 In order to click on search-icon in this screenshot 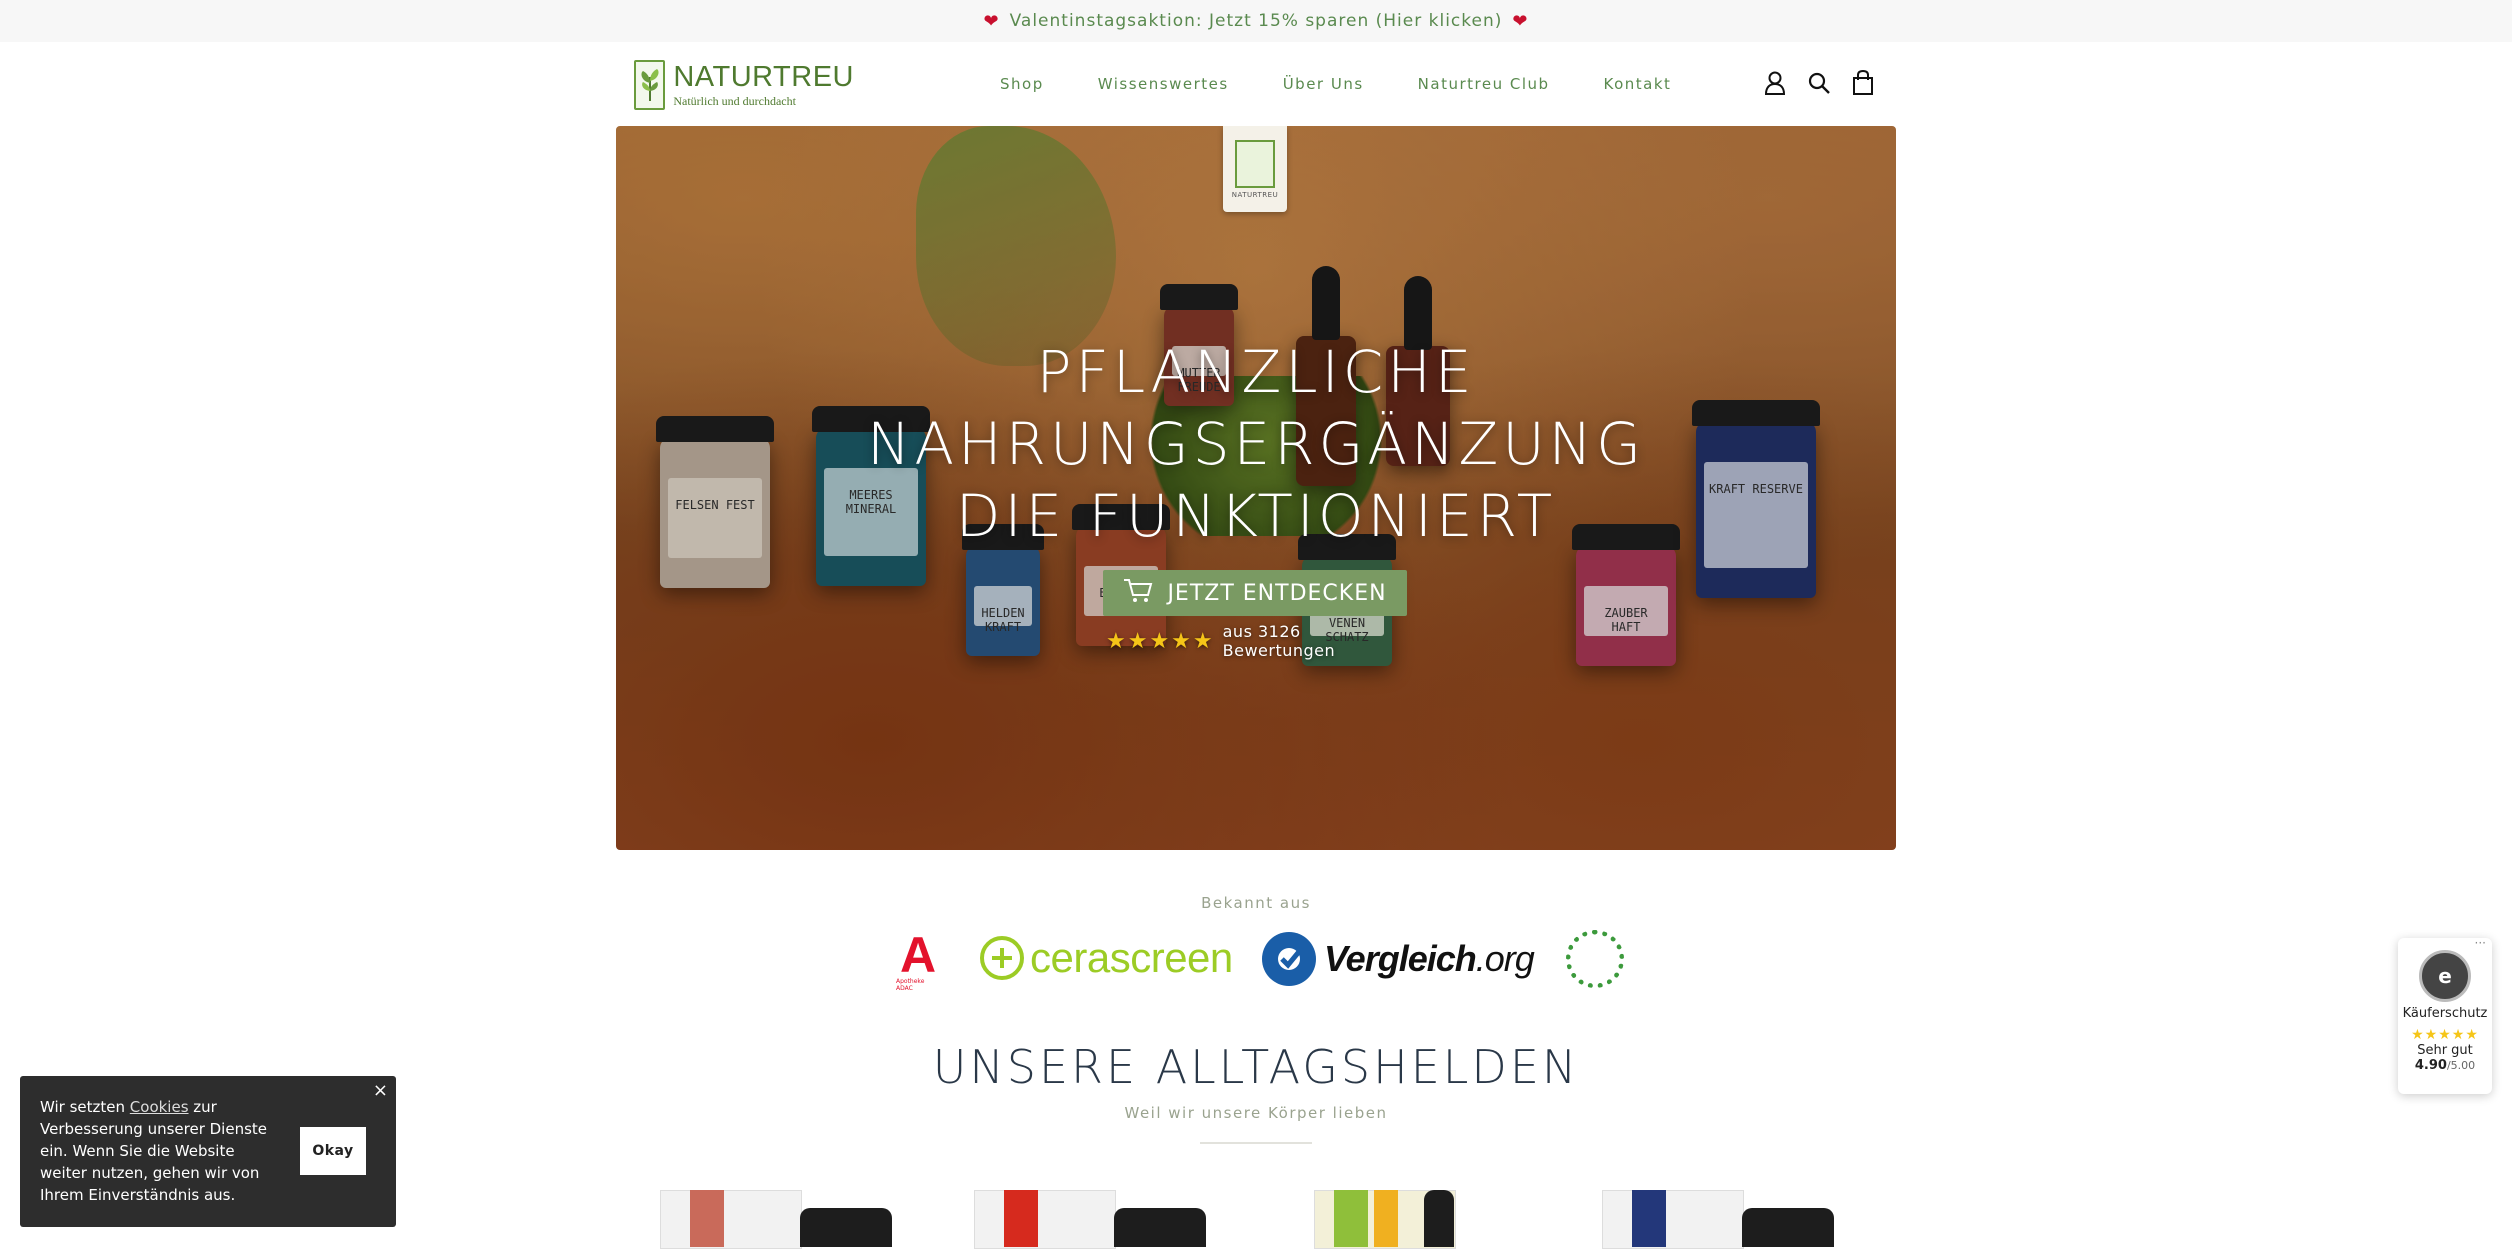, I will do `click(1819, 83)`.